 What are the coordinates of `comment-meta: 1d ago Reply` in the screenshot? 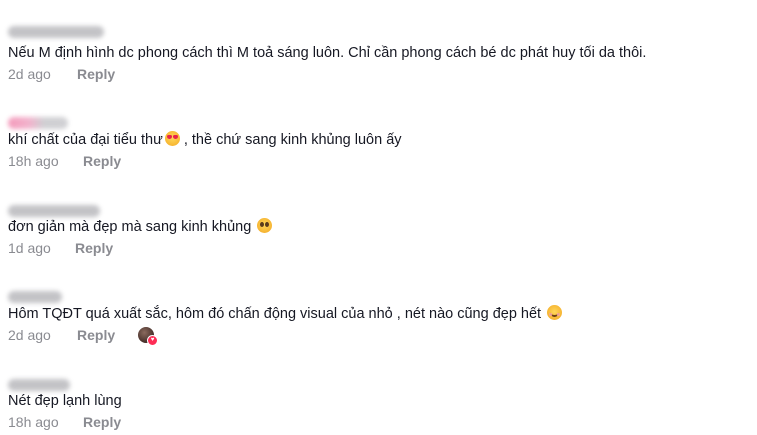 It's located at (60, 248).